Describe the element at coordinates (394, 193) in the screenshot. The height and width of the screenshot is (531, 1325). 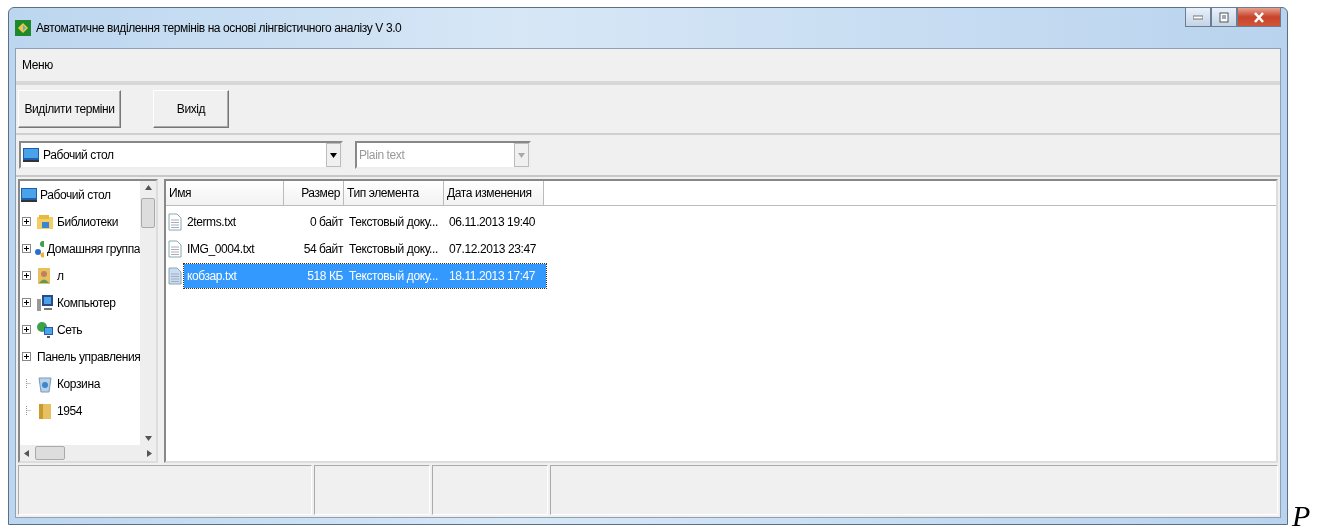
I see `column-header: Тип элемента` at that location.